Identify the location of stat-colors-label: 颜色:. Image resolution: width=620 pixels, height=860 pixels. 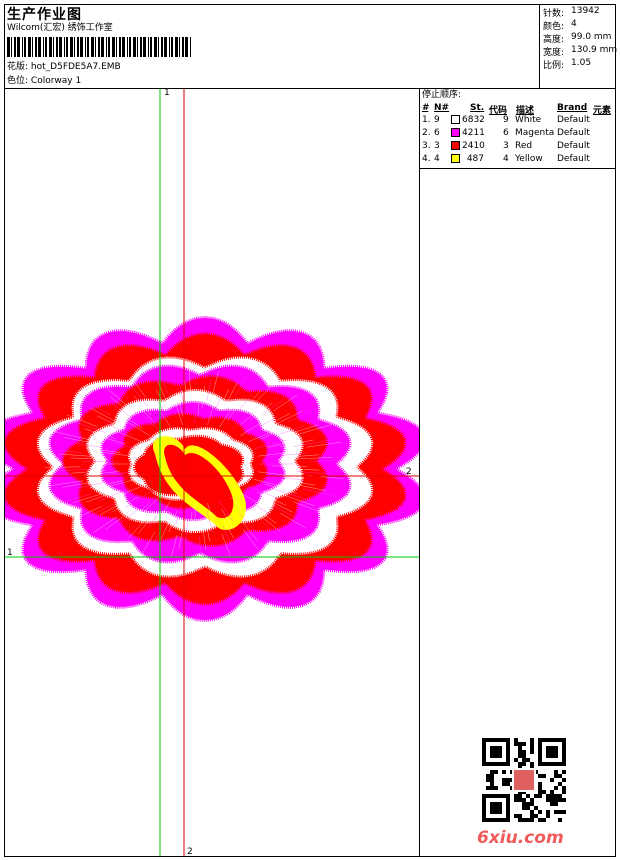
(554, 27).